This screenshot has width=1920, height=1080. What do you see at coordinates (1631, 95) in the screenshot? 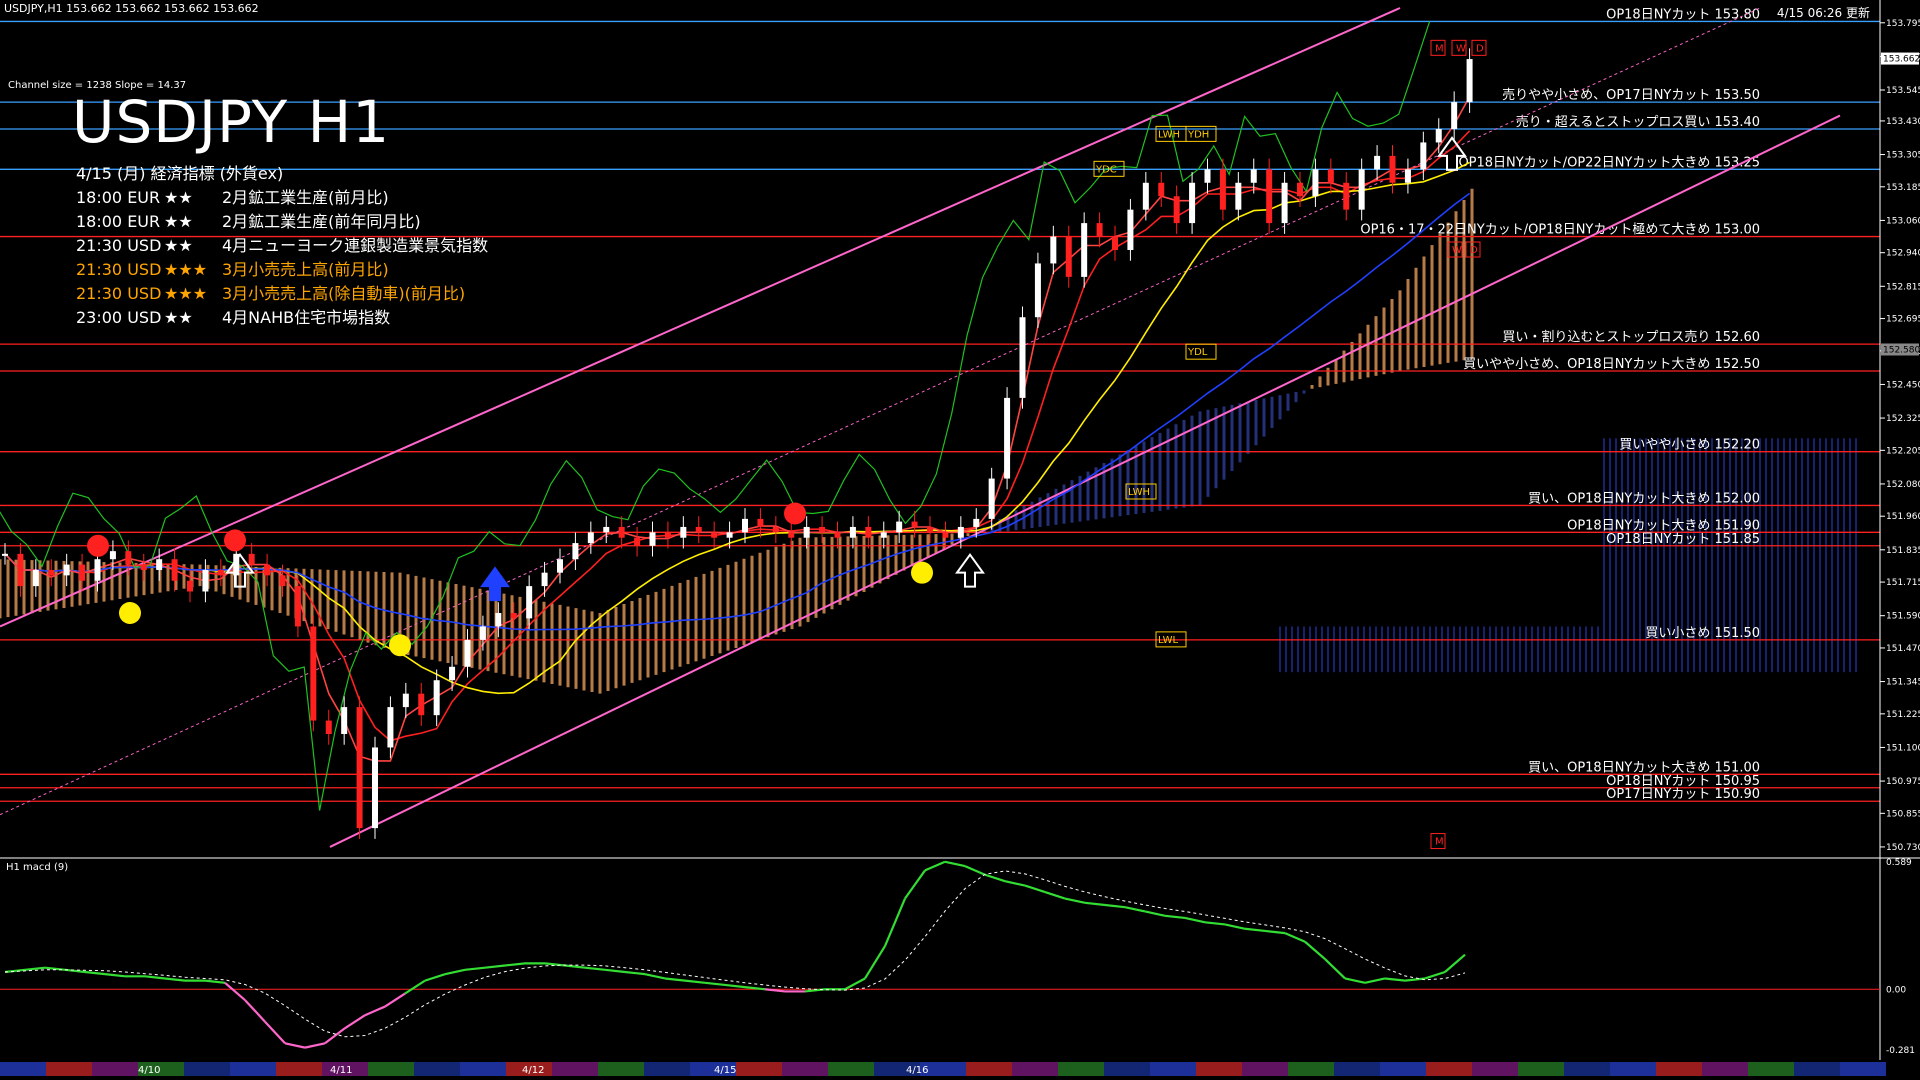
I see `price-level-label: 売りやや小さめ、OP17日NYカット 153.50` at bounding box center [1631, 95].